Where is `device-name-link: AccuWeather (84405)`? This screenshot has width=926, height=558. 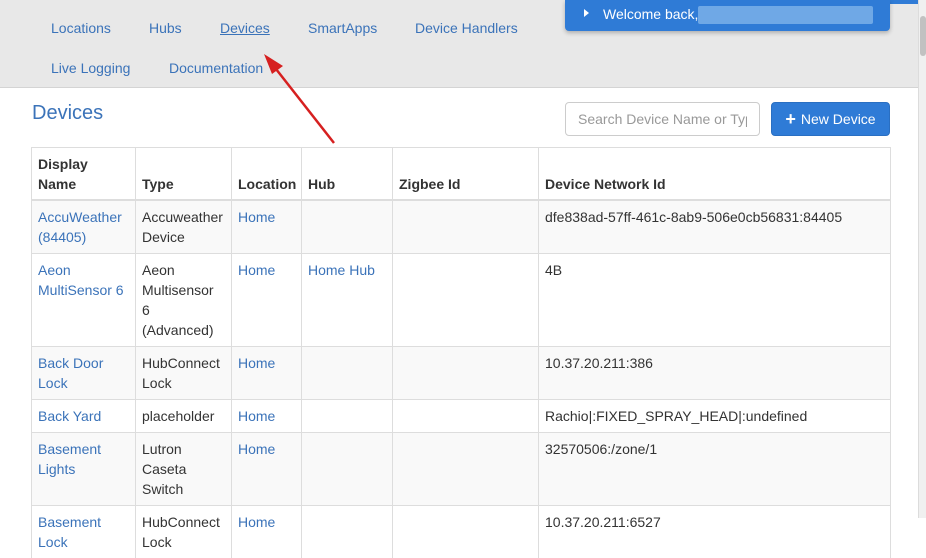 device-name-link: AccuWeather (84405) is located at coordinates (80, 227).